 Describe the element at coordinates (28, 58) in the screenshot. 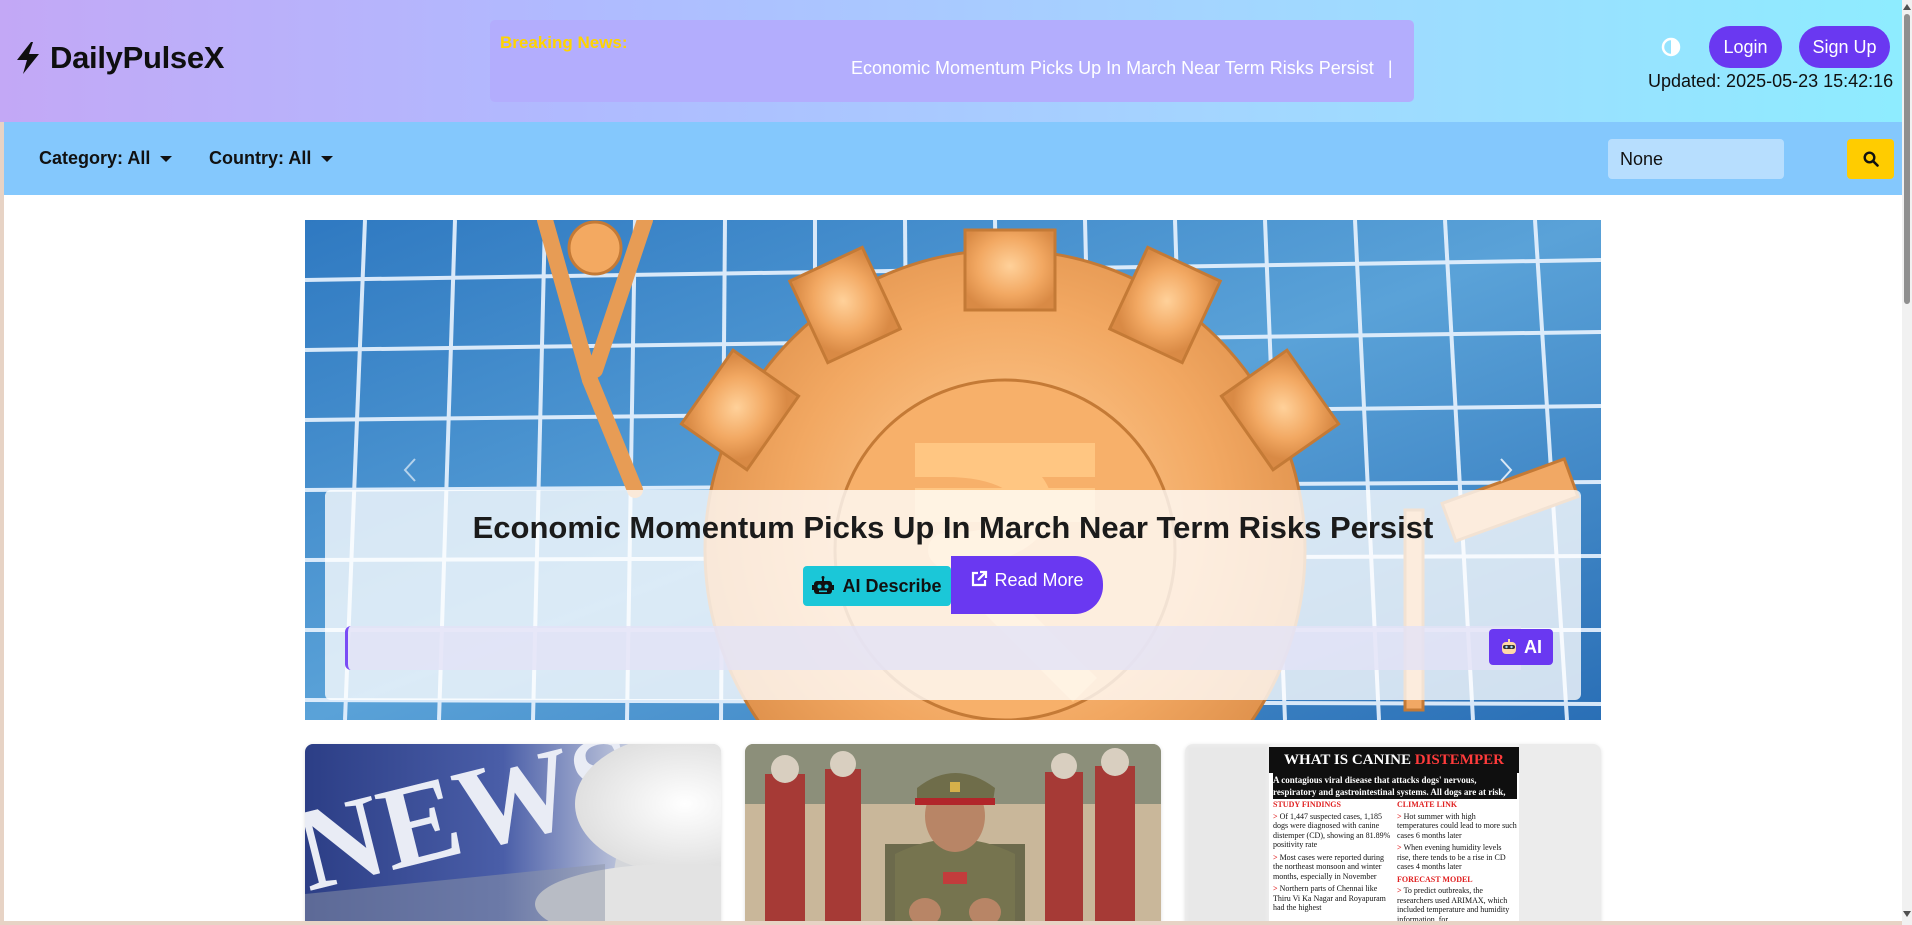

I see `lightning-bolt-icon` at that location.